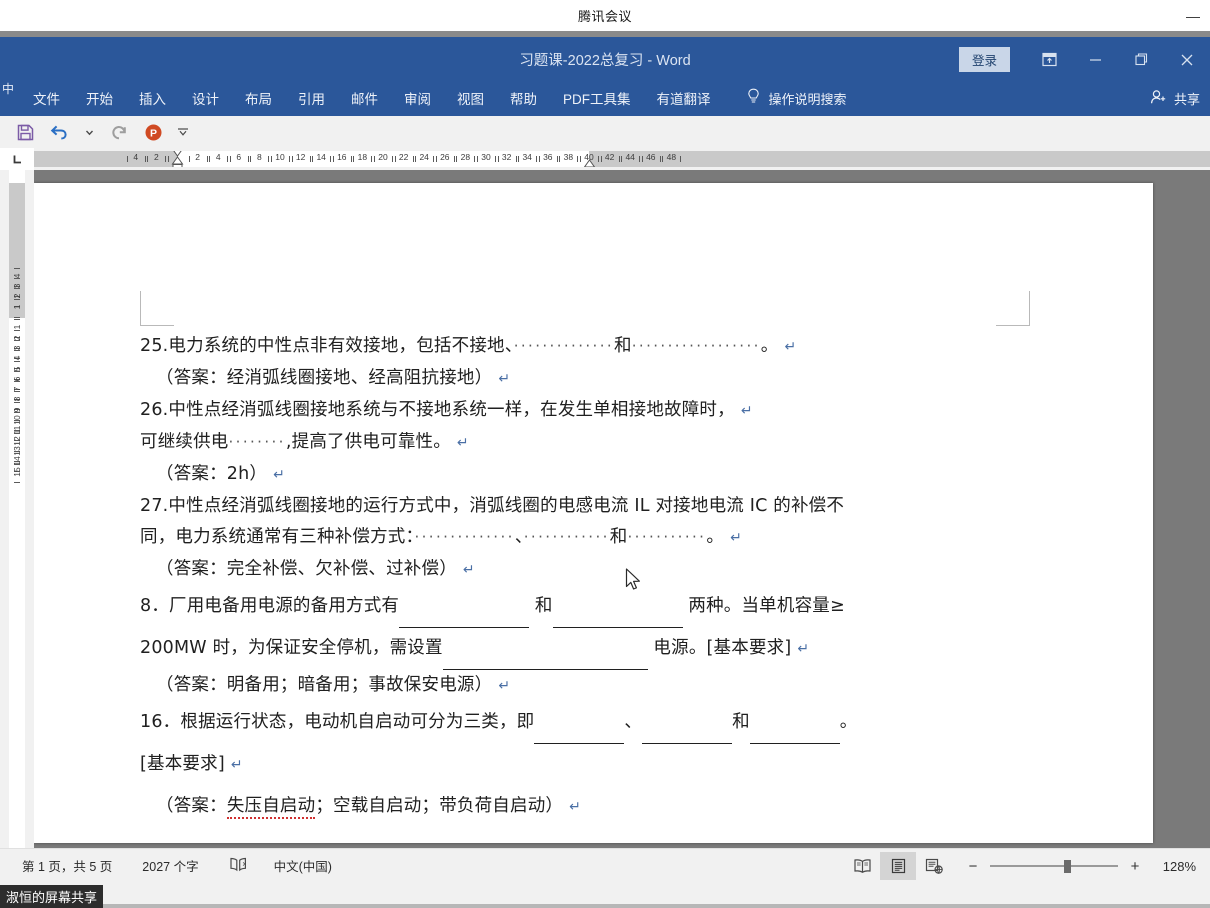  Describe the element at coordinates (523, 98) in the screenshot. I see `tab-help: 帮助` at that location.